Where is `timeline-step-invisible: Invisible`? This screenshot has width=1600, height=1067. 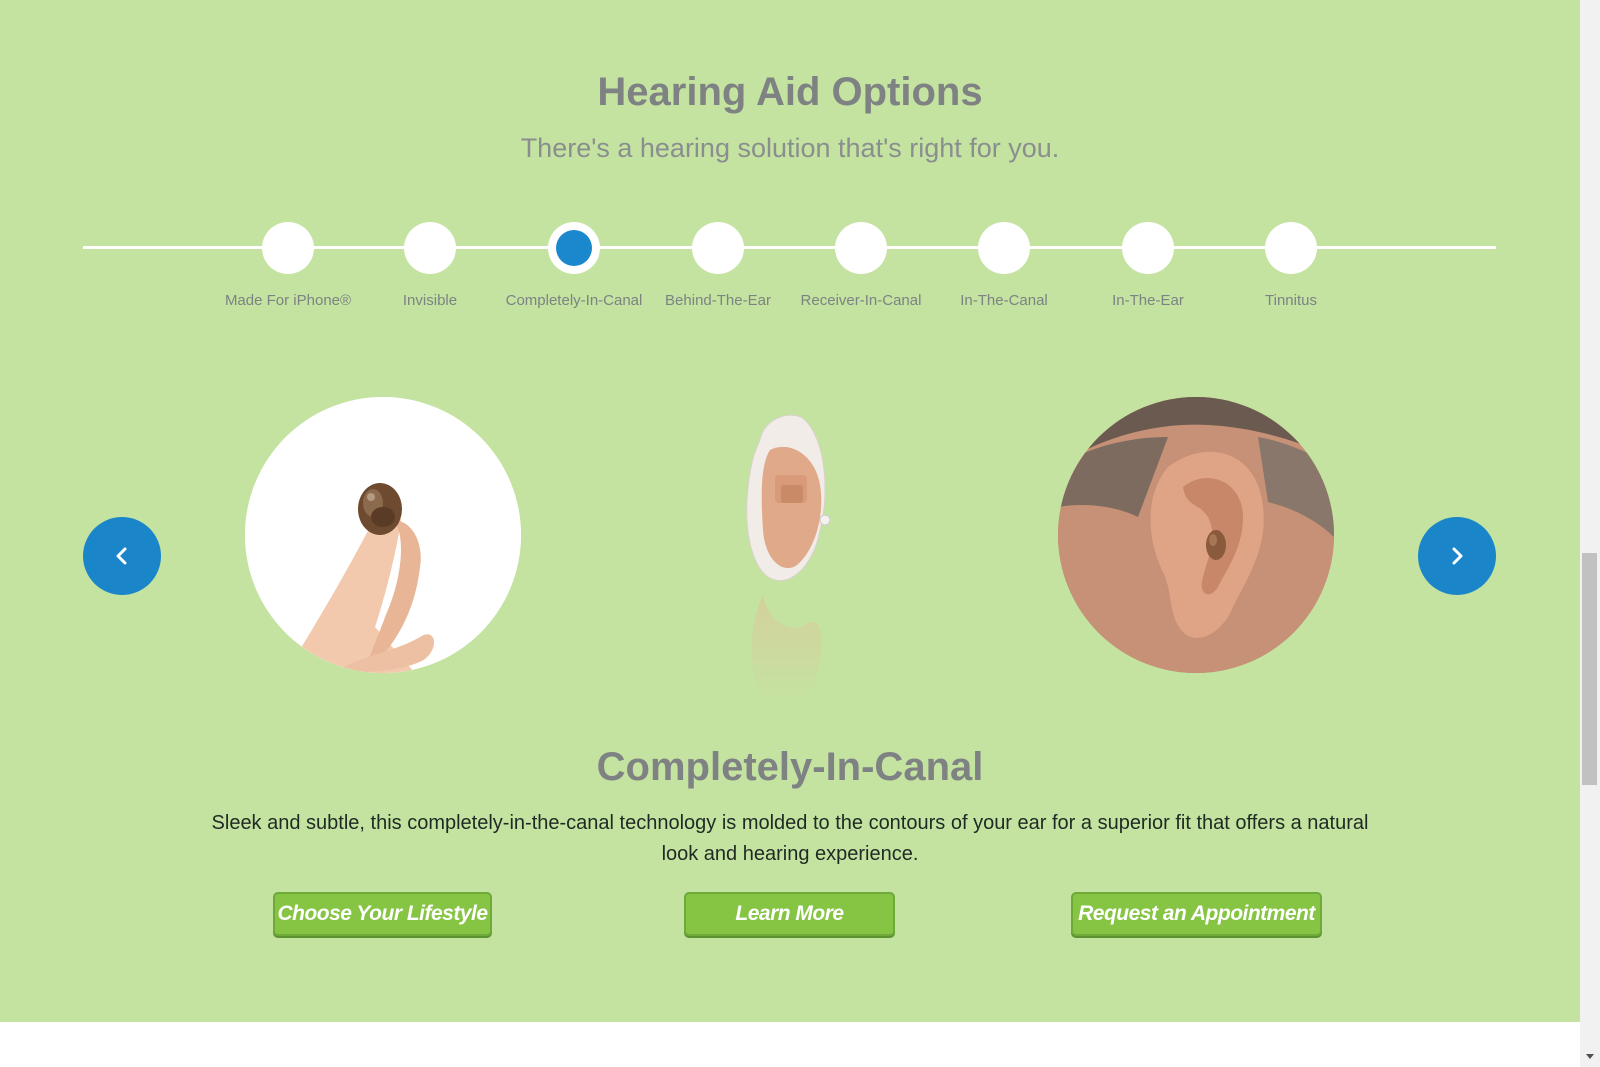 timeline-step-invisible: Invisible is located at coordinates (430, 265).